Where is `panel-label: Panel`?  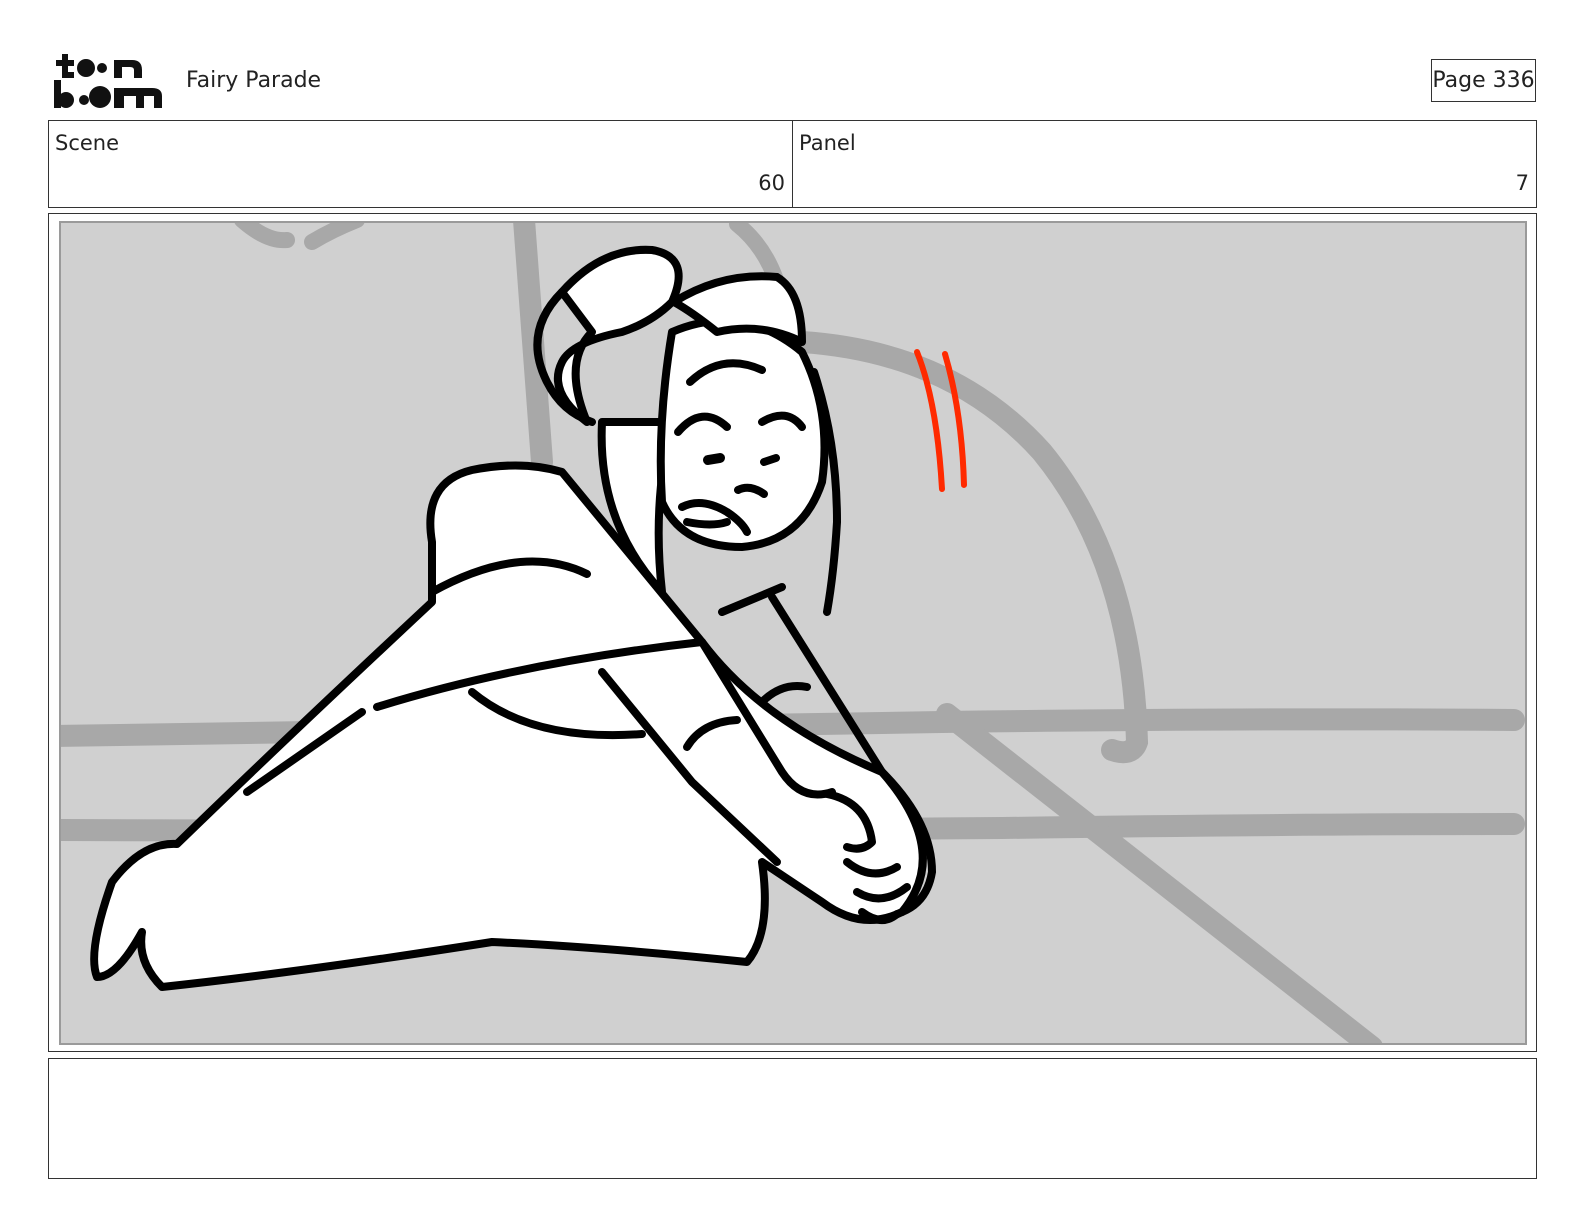
panel-label: Panel is located at coordinates (827, 143).